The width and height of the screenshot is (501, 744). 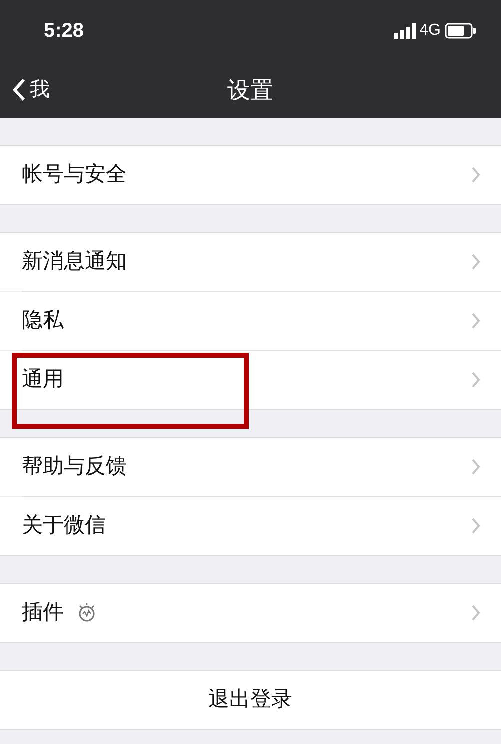 I want to click on row-label: 隐私, so click(x=43, y=321).